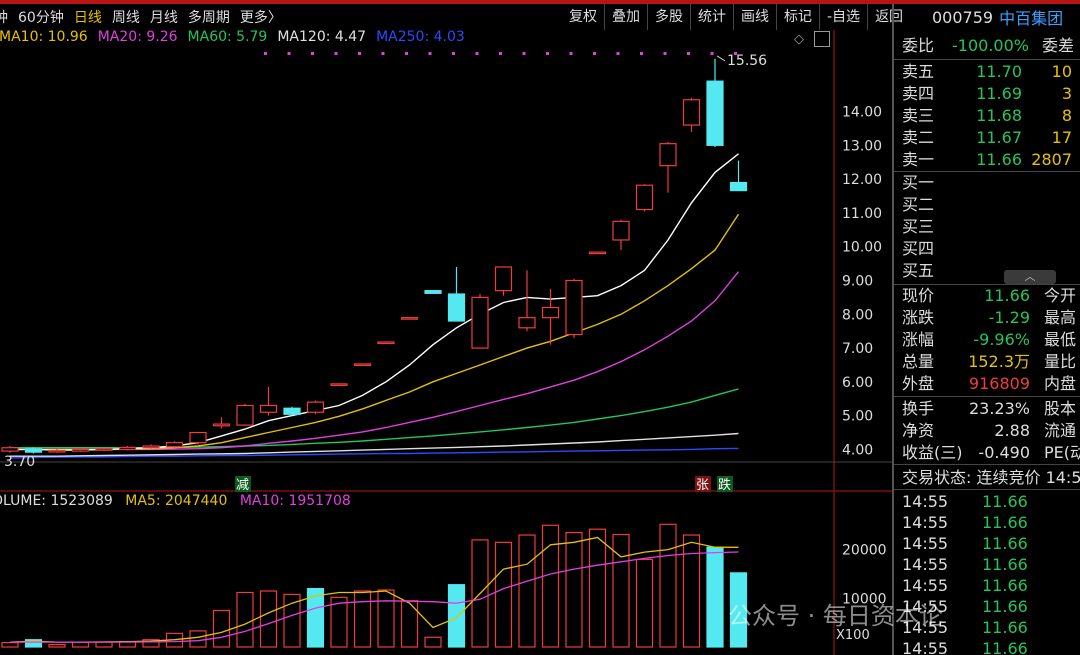 This screenshot has height=655, width=1080. Describe the element at coordinates (1060, 361) in the screenshot. I see `quote-right-label: 量比` at that location.